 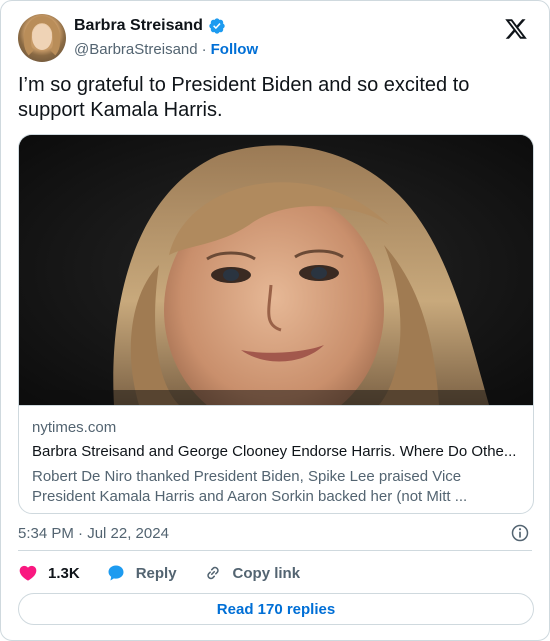 I want to click on copy-link-button: Copy link, so click(x=252, y=573).